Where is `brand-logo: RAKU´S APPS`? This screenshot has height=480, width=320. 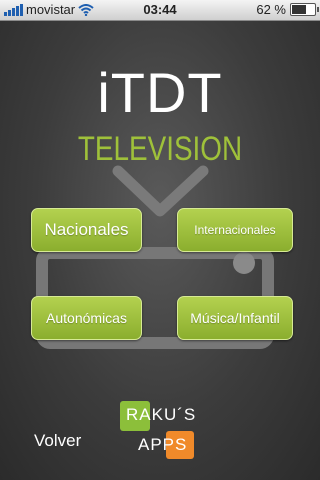 brand-logo: RAKU´S APPS is located at coordinates (158, 432).